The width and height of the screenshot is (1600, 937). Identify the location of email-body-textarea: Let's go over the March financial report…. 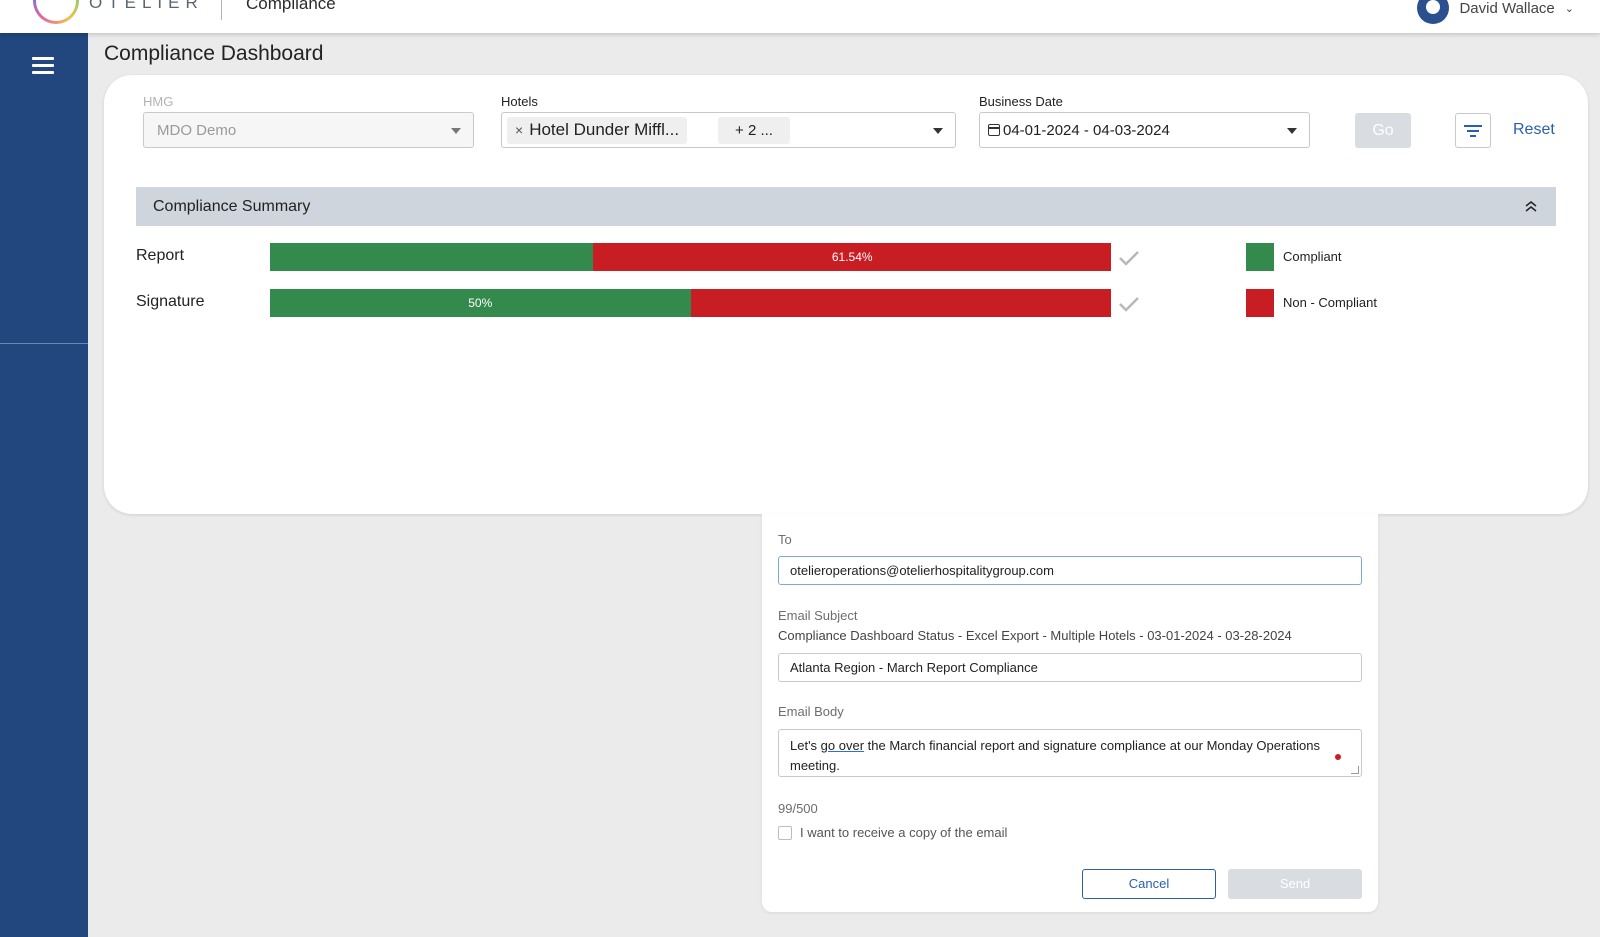
(1070, 753).